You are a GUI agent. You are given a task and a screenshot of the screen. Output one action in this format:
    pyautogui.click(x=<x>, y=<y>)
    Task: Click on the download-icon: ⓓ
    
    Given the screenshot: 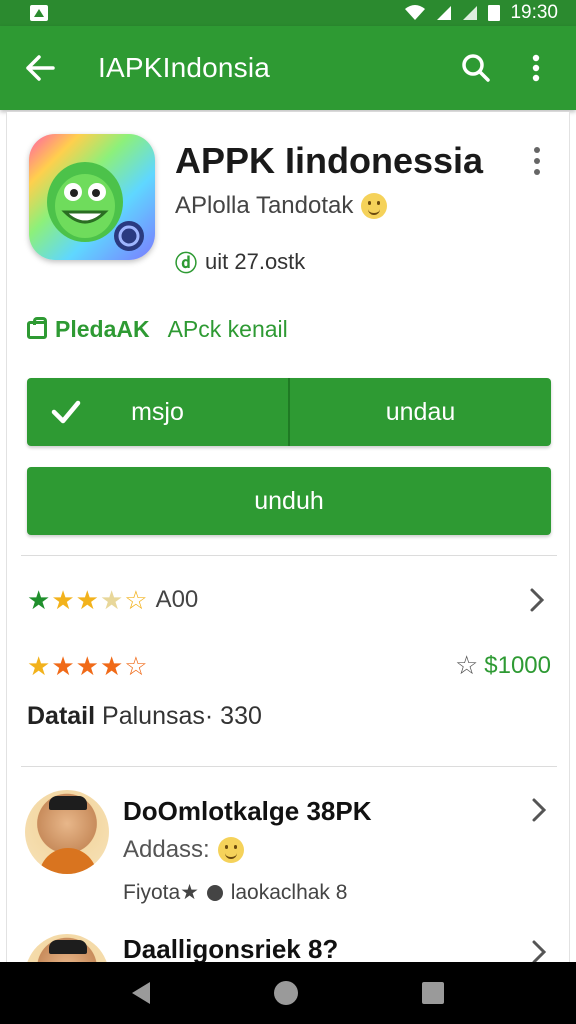 What is the action you would take?
    pyautogui.click(x=186, y=263)
    